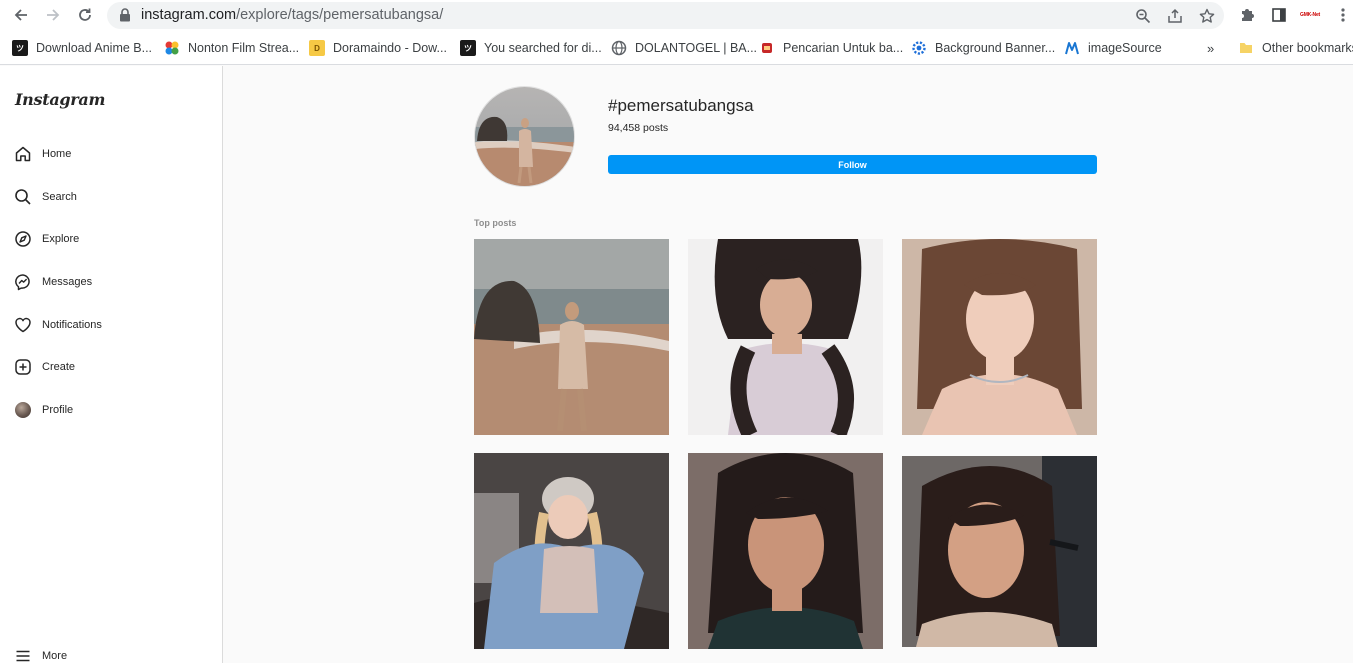 Image resolution: width=1353 pixels, height=663 pixels. Describe the element at coordinates (919, 48) in the screenshot. I see `gear-blue-icon` at that location.